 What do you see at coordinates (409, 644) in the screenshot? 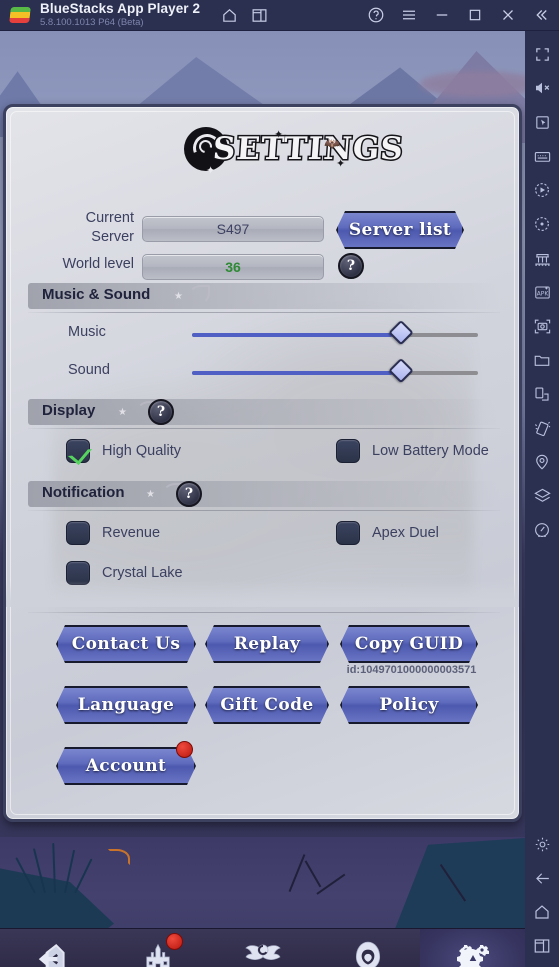
I see `copy-guid-button: Copy GUID` at bounding box center [409, 644].